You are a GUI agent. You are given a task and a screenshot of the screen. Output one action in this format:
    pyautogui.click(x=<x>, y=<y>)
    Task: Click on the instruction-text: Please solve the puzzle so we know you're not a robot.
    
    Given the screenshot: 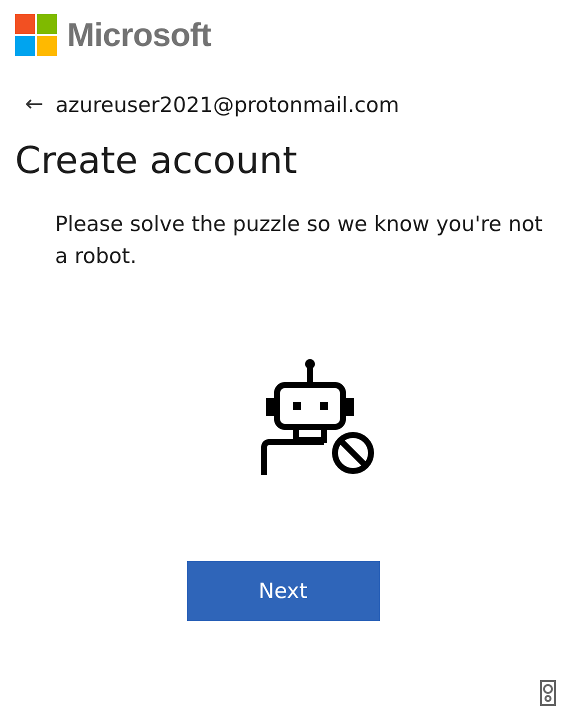 What is the action you would take?
    pyautogui.click(x=299, y=240)
    